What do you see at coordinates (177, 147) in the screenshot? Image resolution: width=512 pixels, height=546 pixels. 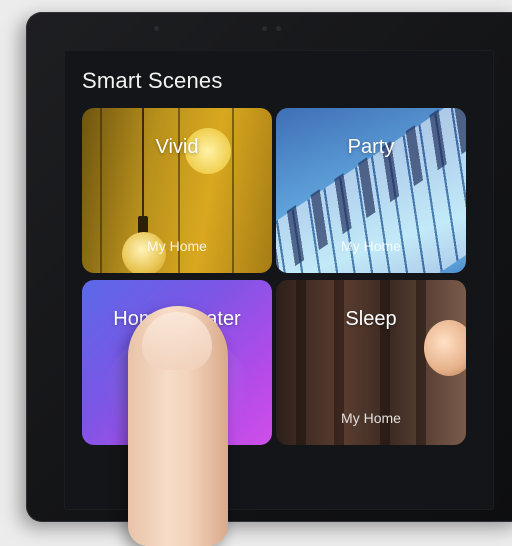 I see `scene-name: Vivid` at bounding box center [177, 147].